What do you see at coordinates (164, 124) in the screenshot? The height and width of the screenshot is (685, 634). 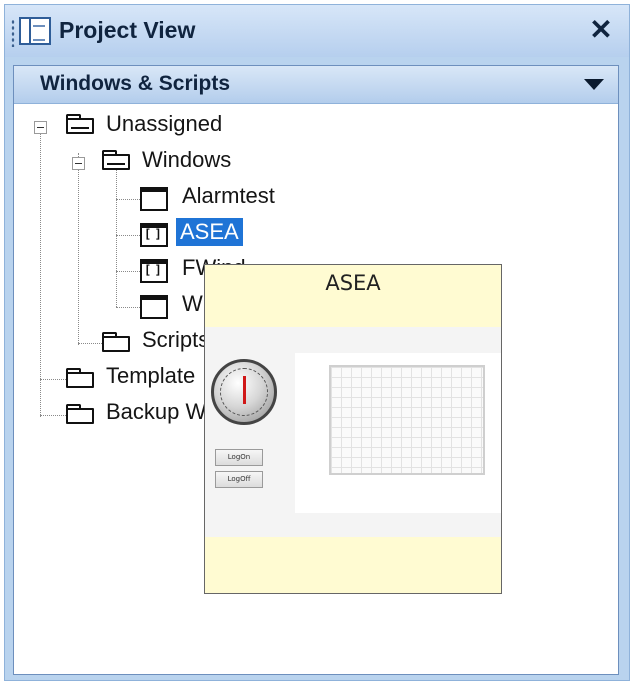 I see `tree-item-unassigned: Unassigned` at bounding box center [164, 124].